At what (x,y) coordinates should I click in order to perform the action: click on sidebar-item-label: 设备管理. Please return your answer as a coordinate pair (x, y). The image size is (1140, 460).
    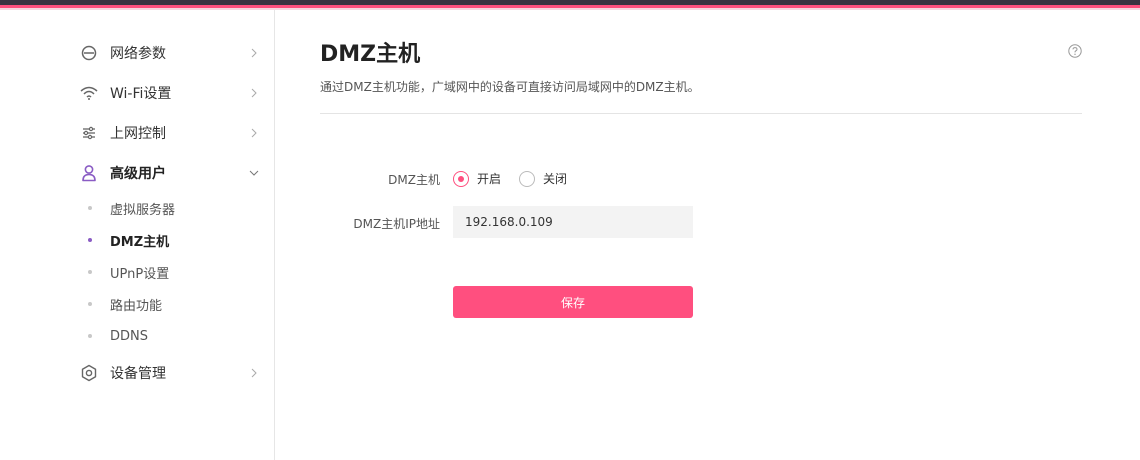
    Looking at the image, I should click on (138, 374).